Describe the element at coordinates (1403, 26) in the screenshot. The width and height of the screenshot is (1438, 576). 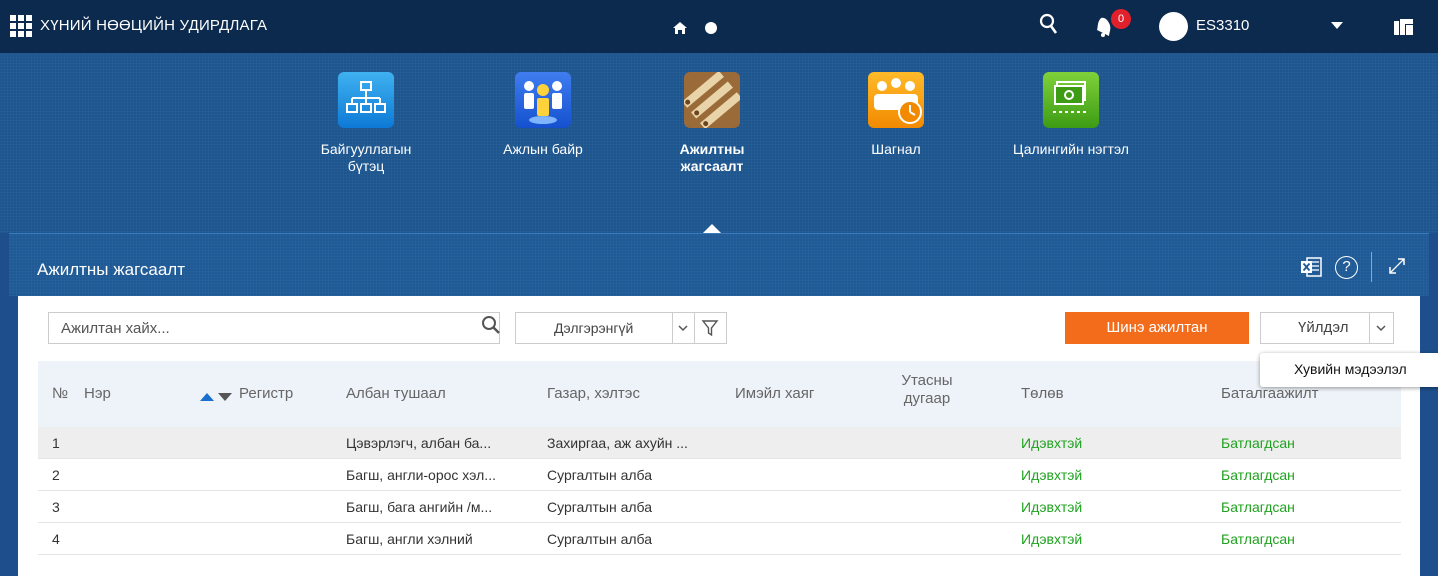
I see `window-stack-icon` at that location.